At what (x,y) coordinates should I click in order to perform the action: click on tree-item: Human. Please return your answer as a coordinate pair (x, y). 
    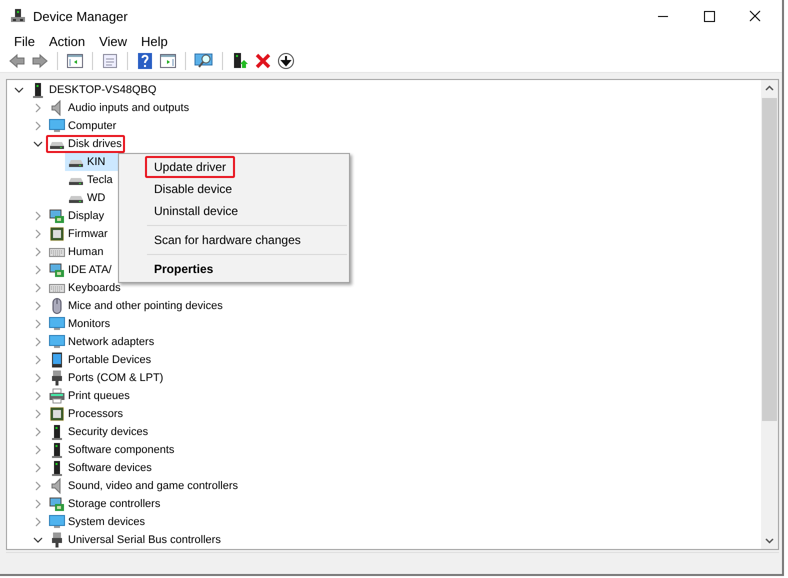
    Looking at the image, I should click on (76, 251).